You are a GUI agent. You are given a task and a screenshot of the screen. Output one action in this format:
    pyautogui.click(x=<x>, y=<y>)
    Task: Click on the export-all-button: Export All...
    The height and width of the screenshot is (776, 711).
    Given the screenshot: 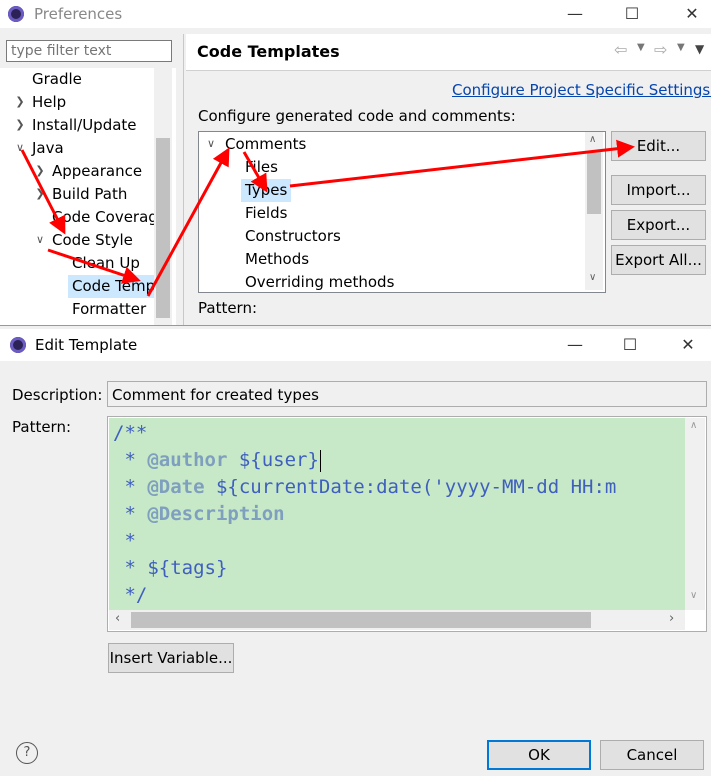 What is the action you would take?
    pyautogui.click(x=658, y=260)
    